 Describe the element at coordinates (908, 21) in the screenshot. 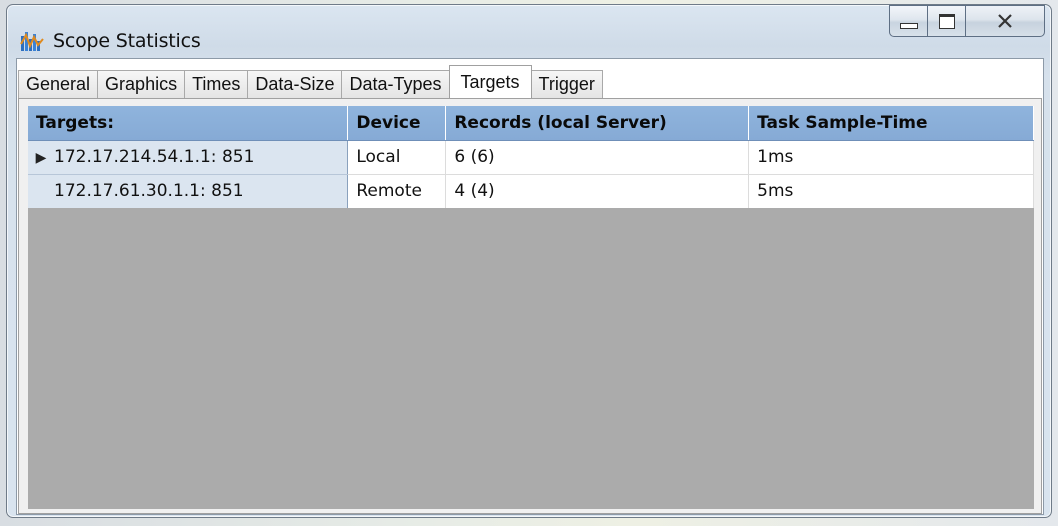

I see `minimize-button` at that location.